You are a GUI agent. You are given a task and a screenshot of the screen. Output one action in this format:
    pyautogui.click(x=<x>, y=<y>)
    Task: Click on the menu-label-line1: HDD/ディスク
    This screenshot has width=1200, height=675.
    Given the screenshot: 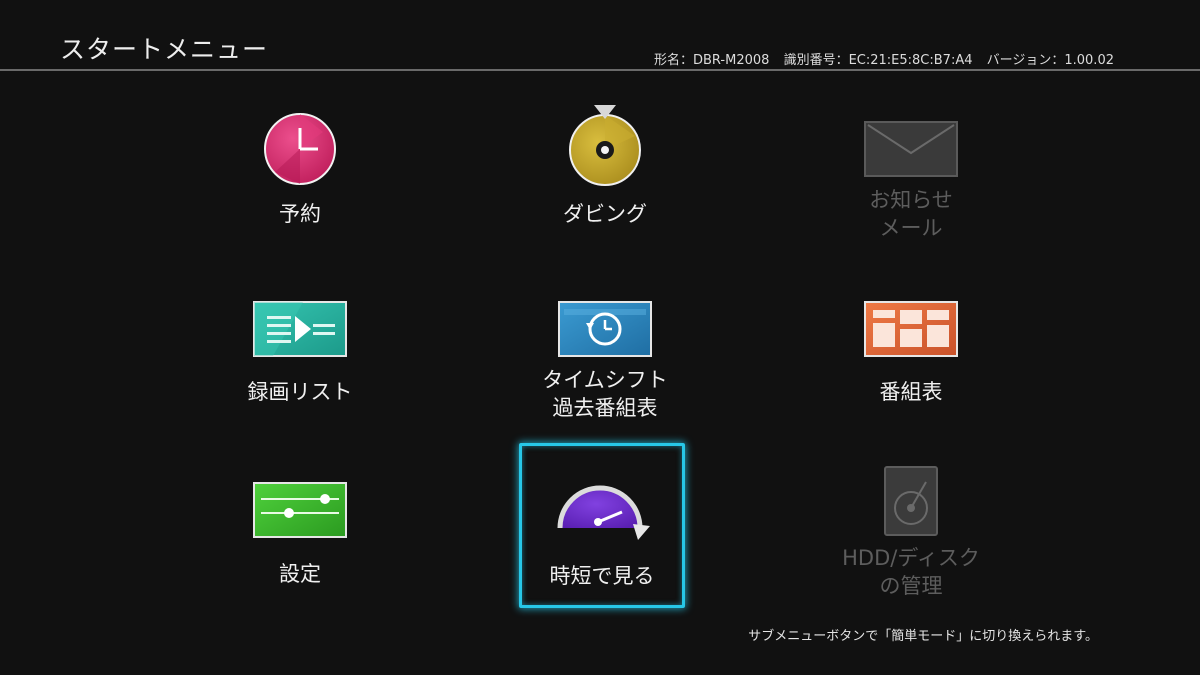 What is the action you would take?
    pyautogui.click(x=911, y=558)
    